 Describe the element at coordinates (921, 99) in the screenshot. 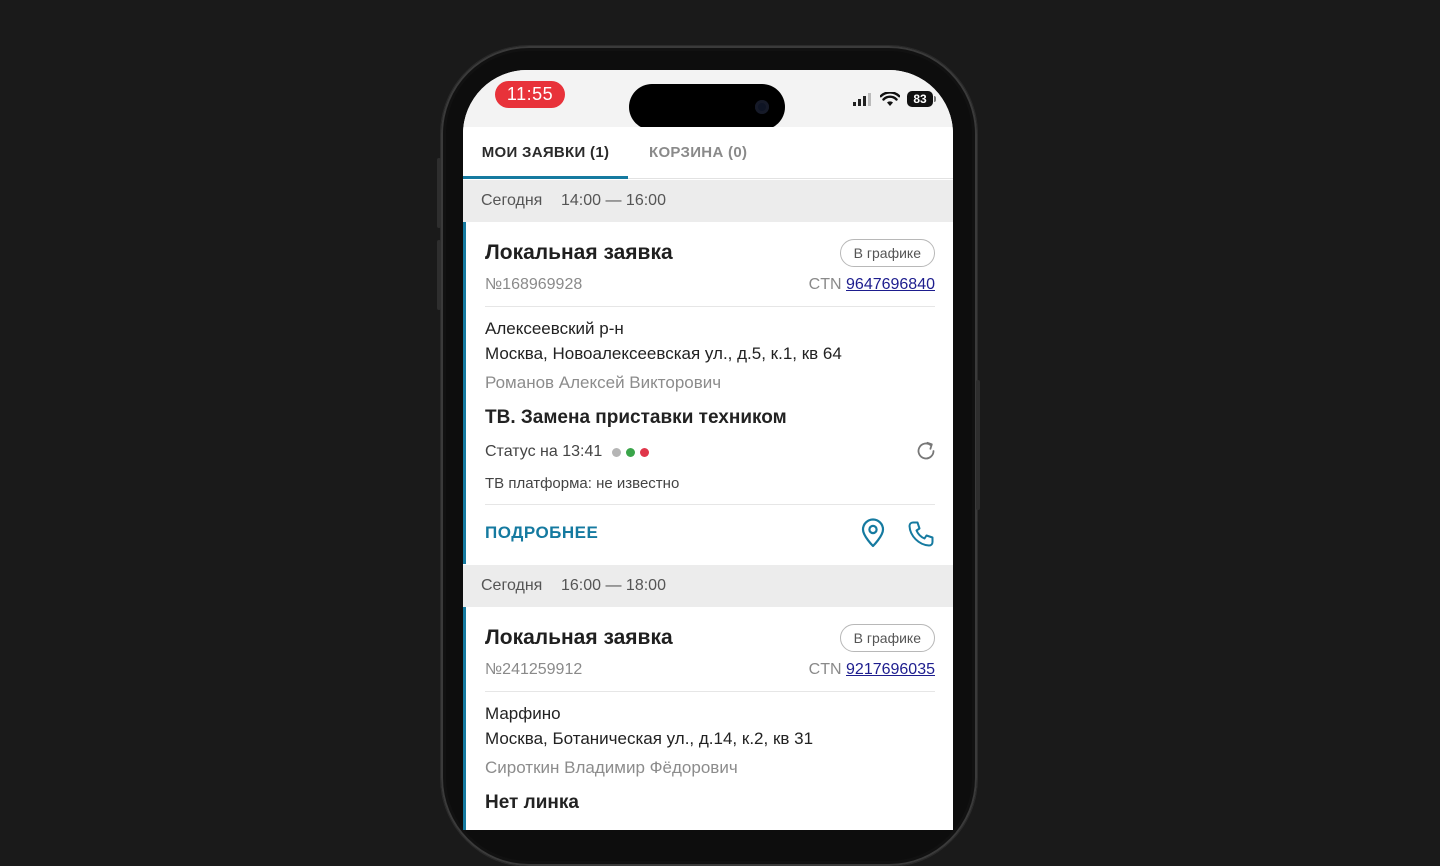

I see `battery-indicator: 83` at that location.